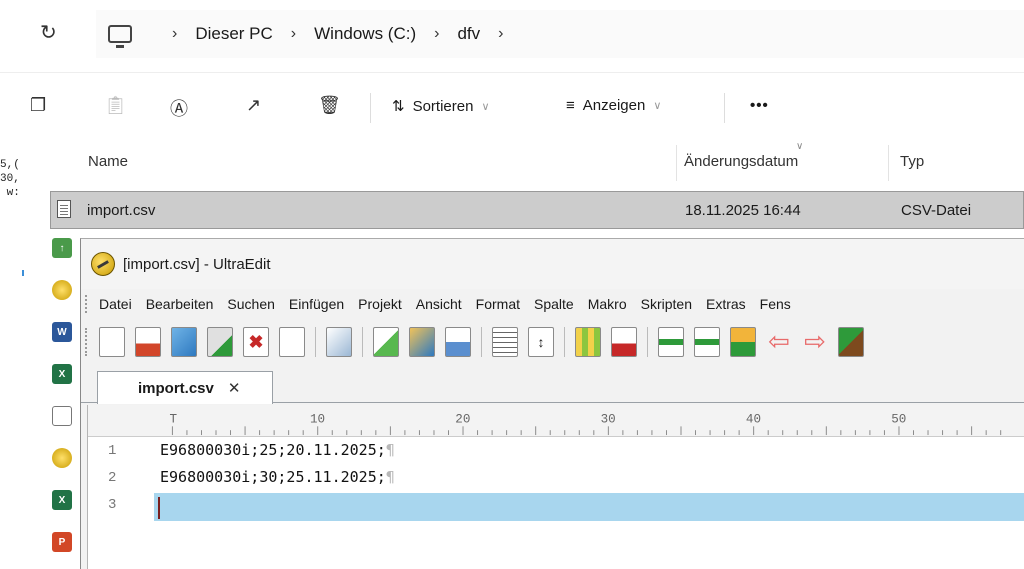 Image resolution: width=1024 pixels, height=569 pixels. What do you see at coordinates (88, 342) in the screenshot?
I see `toolbar-grip-handle` at bounding box center [88, 342].